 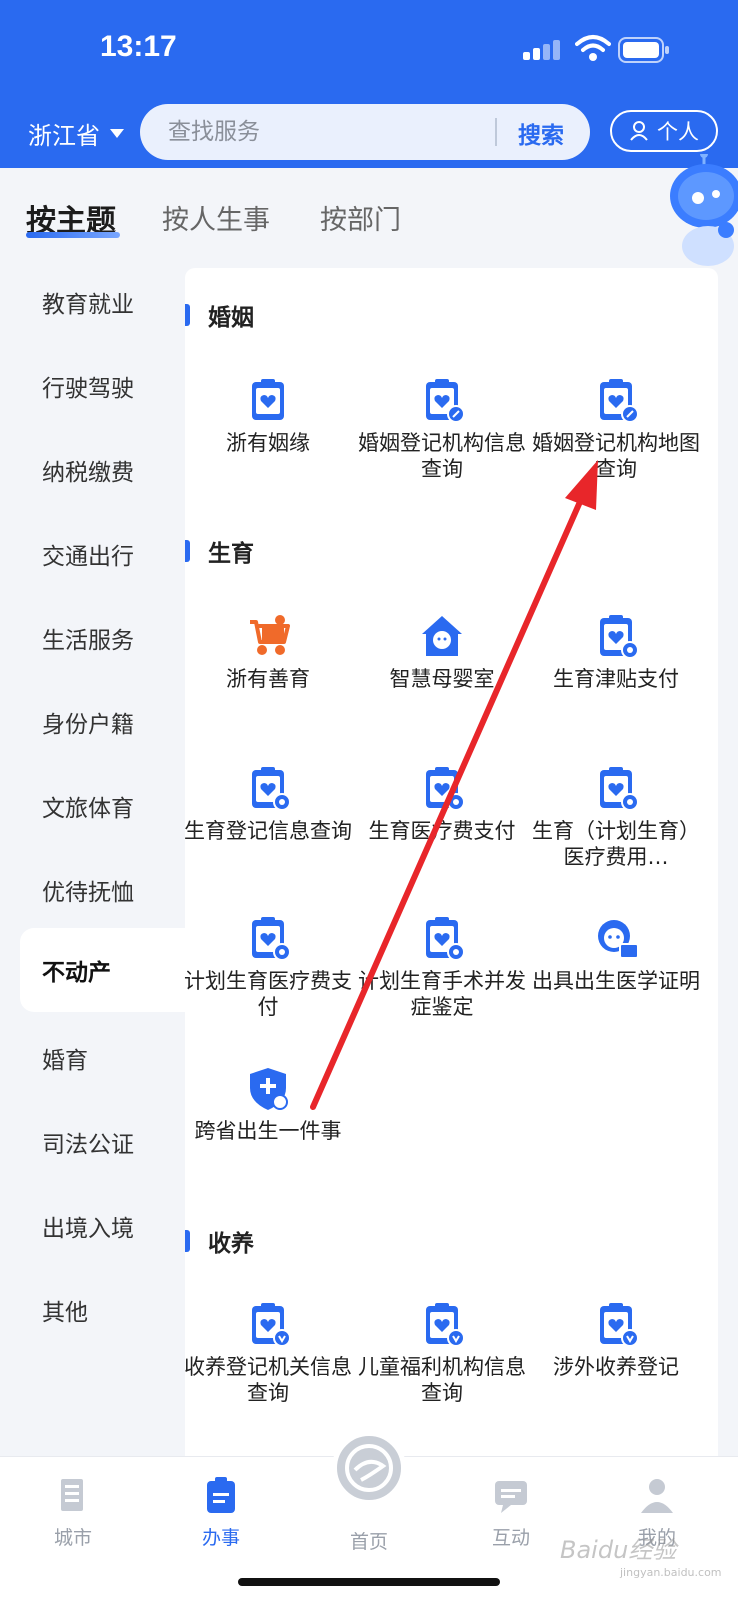 I want to click on service-label: 浙有善育, so click(x=268, y=679).